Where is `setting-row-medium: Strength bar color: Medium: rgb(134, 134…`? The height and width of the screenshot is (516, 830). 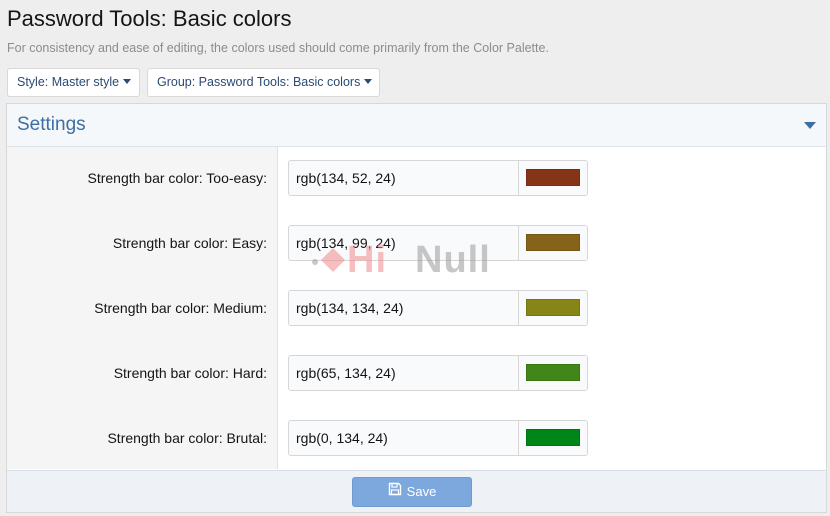 setting-row-medium: Strength bar color: Medium: rgb(134, 134… is located at coordinates (416, 308).